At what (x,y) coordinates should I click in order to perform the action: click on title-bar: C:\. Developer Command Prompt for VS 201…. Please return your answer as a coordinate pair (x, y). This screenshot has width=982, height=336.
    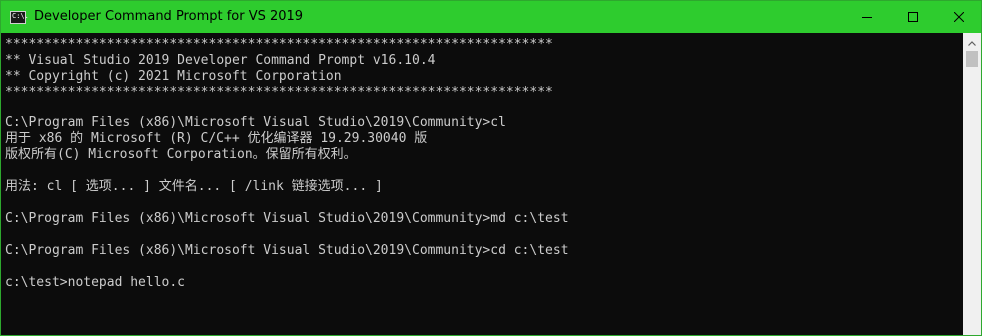
    Looking at the image, I should click on (491, 17).